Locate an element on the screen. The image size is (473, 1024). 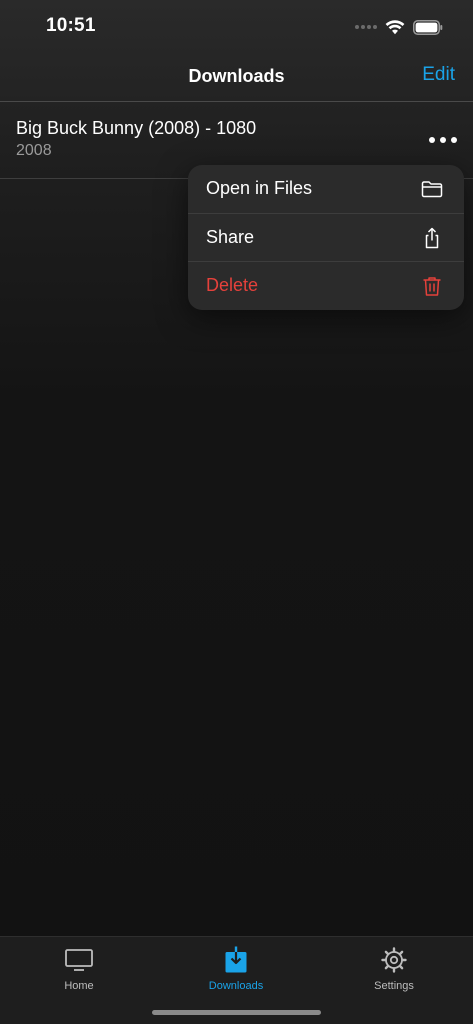
status-icons is located at coordinates (399, 27).